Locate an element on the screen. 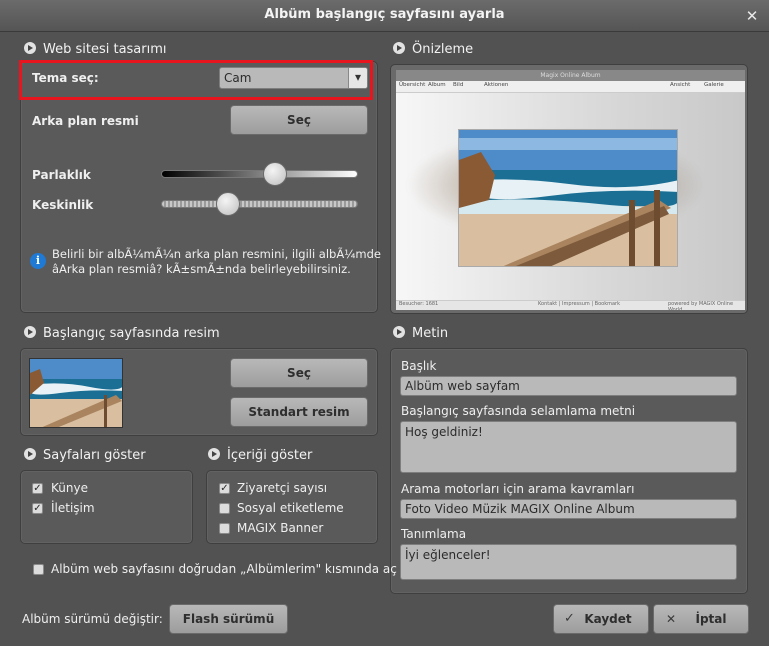 This screenshot has height=646, width=769. start-image-header: Başlangıç sayfasında resim is located at coordinates (122, 333).